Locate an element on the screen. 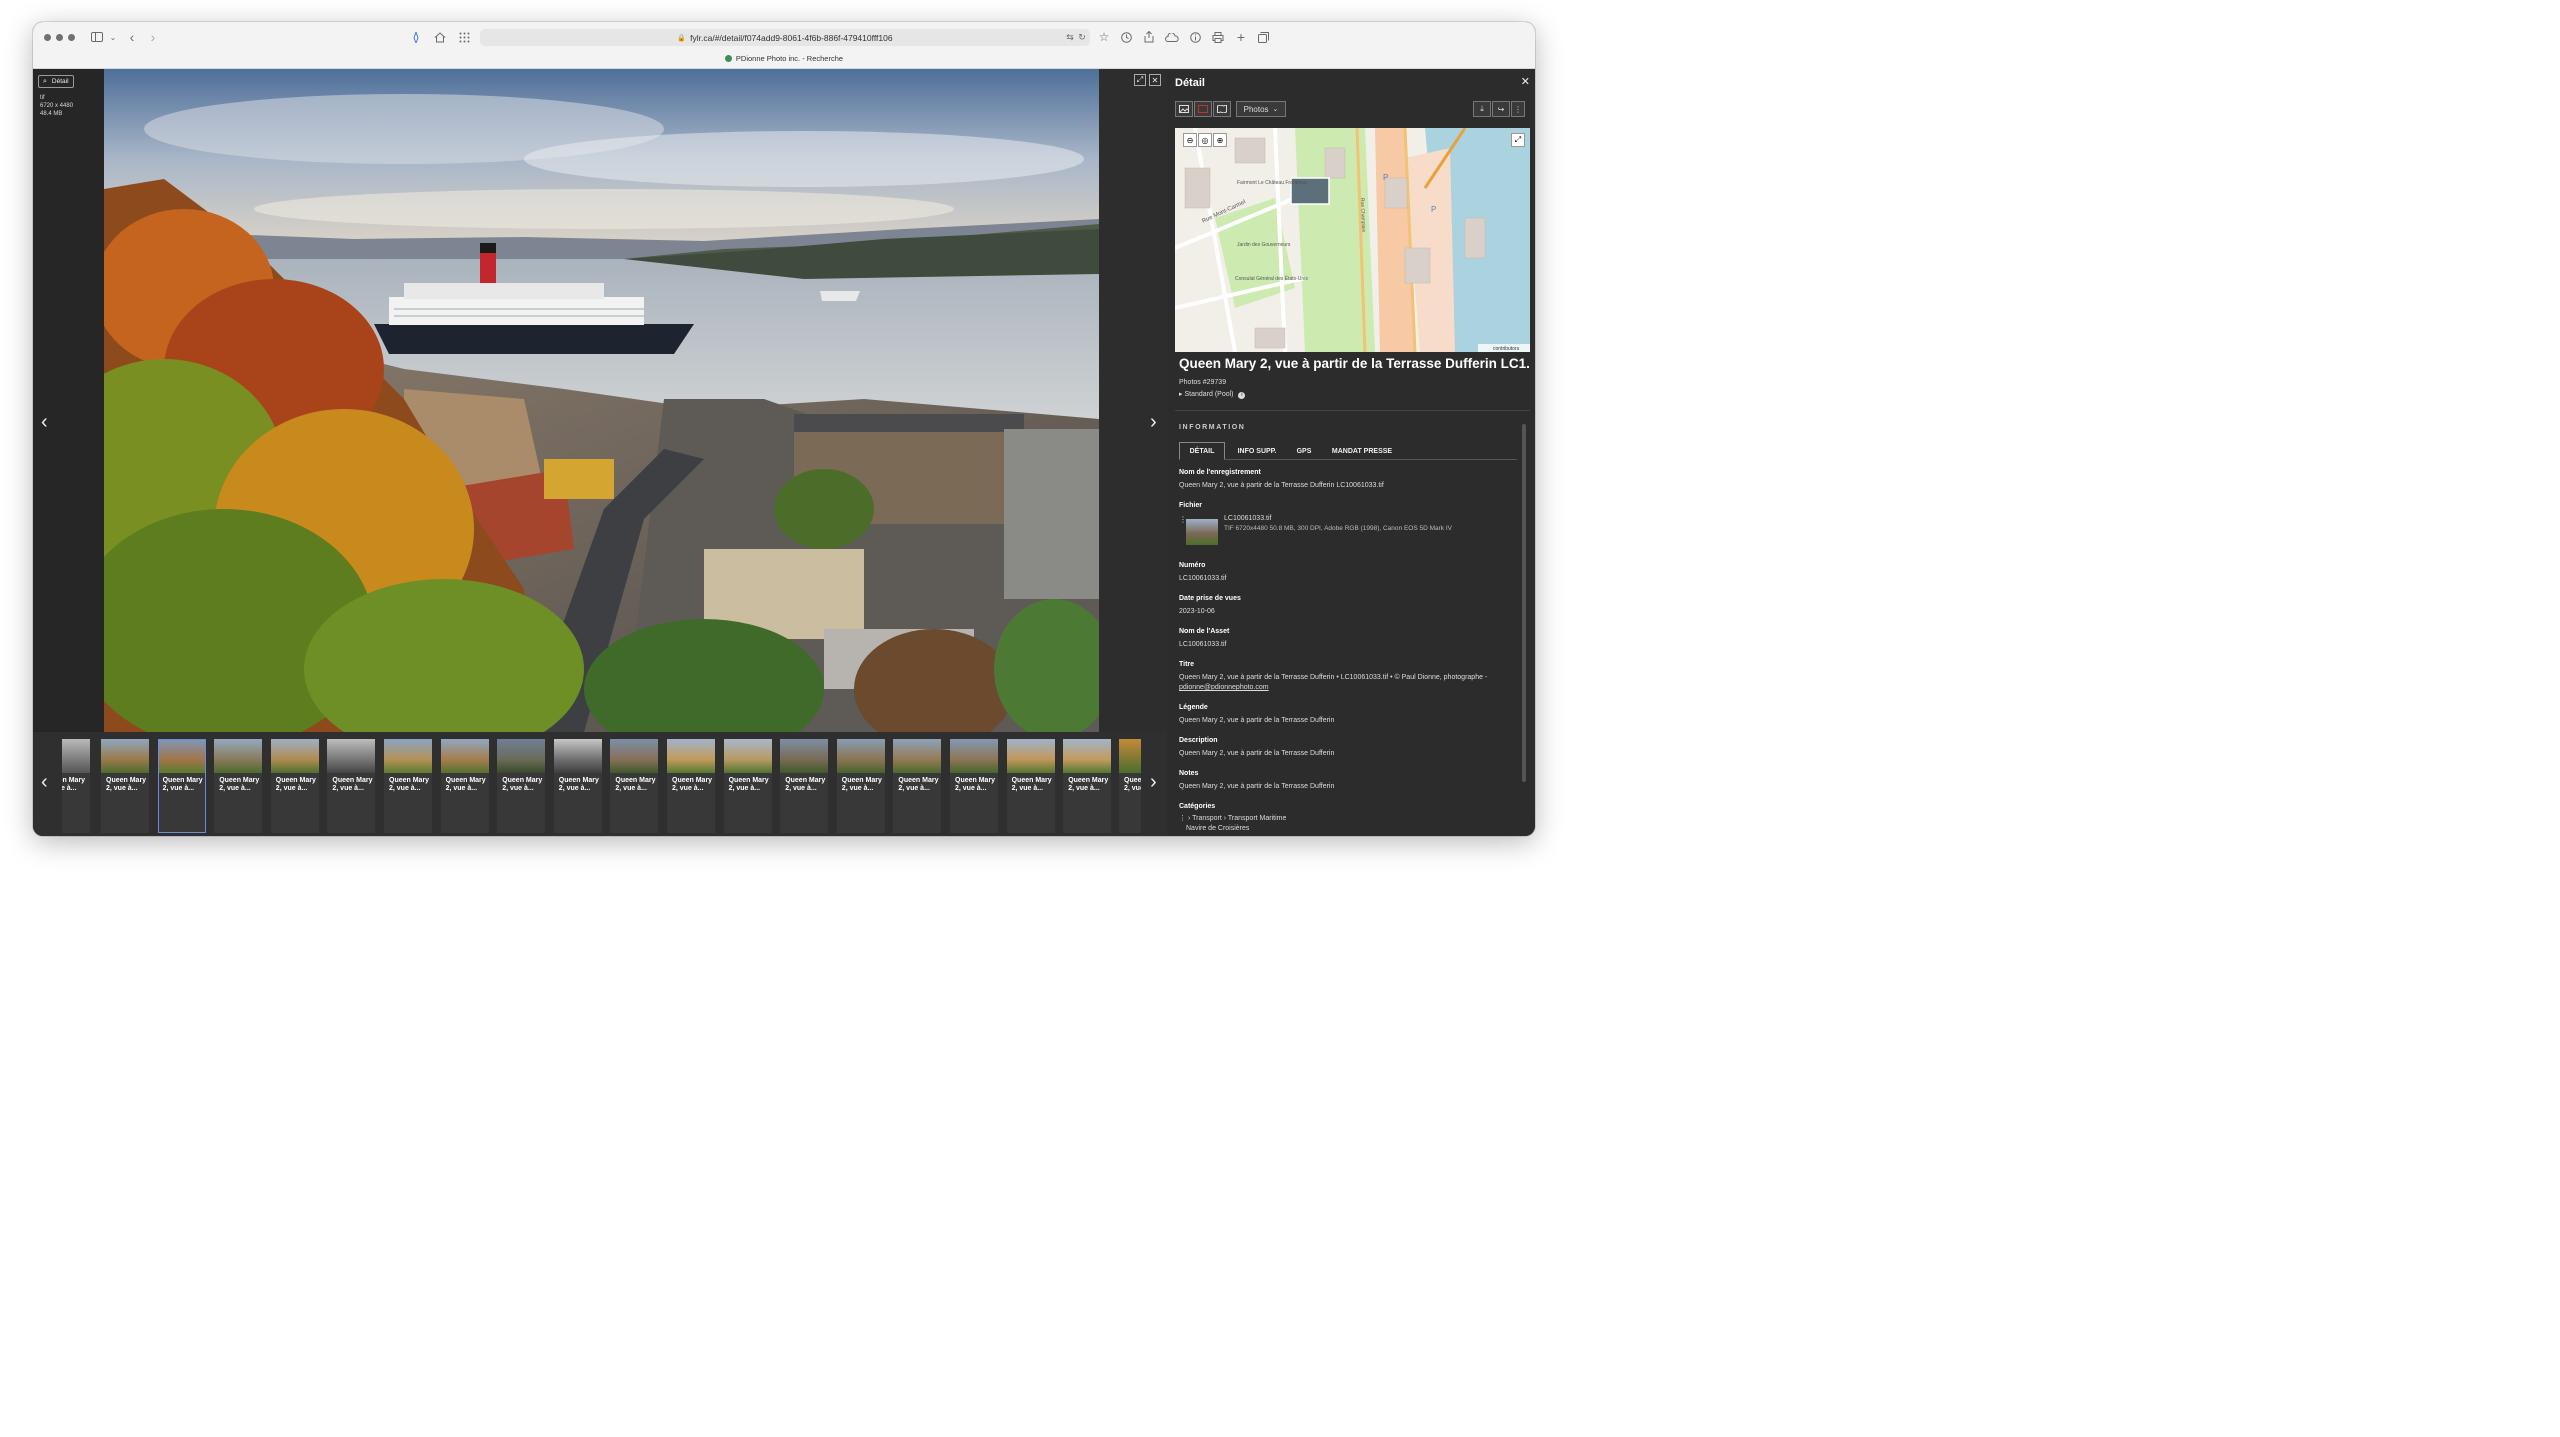 The image size is (2560, 1437). browser-tab: PDionne Photo inc. - Recherche is located at coordinates (784, 58).